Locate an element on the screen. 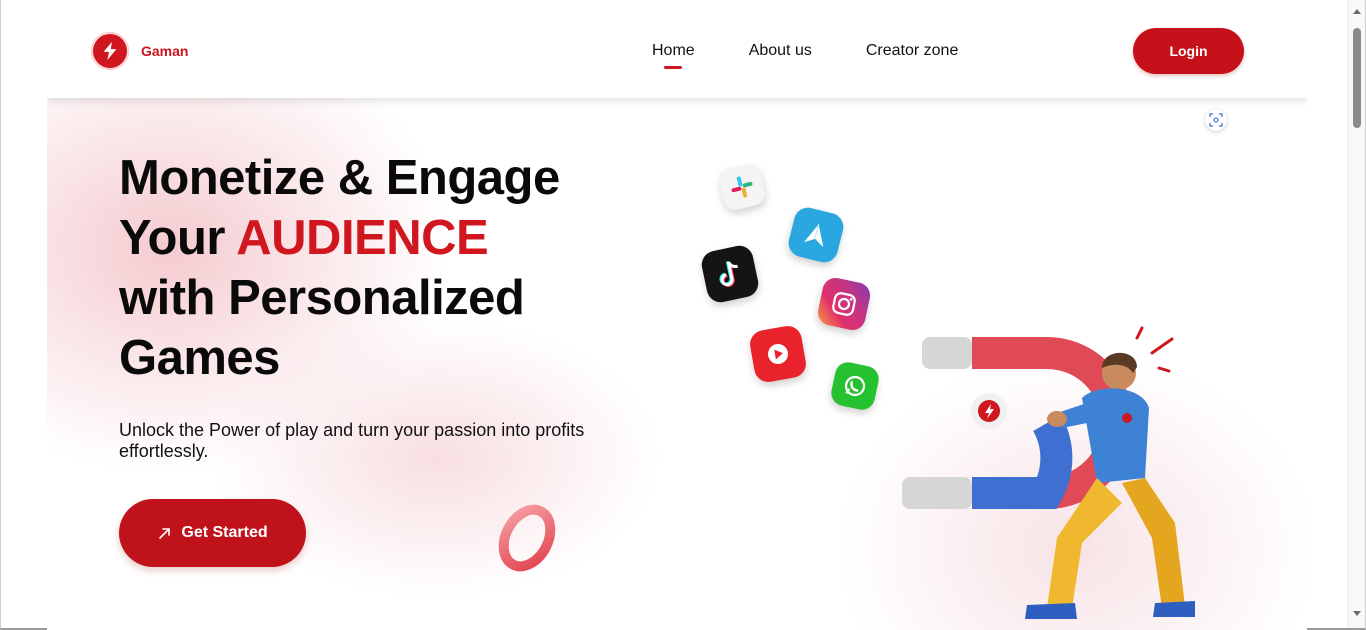 Image resolution: width=1366 pixels, height=630 pixels. man-with-magnet-illustration is located at coordinates (1048, 472).